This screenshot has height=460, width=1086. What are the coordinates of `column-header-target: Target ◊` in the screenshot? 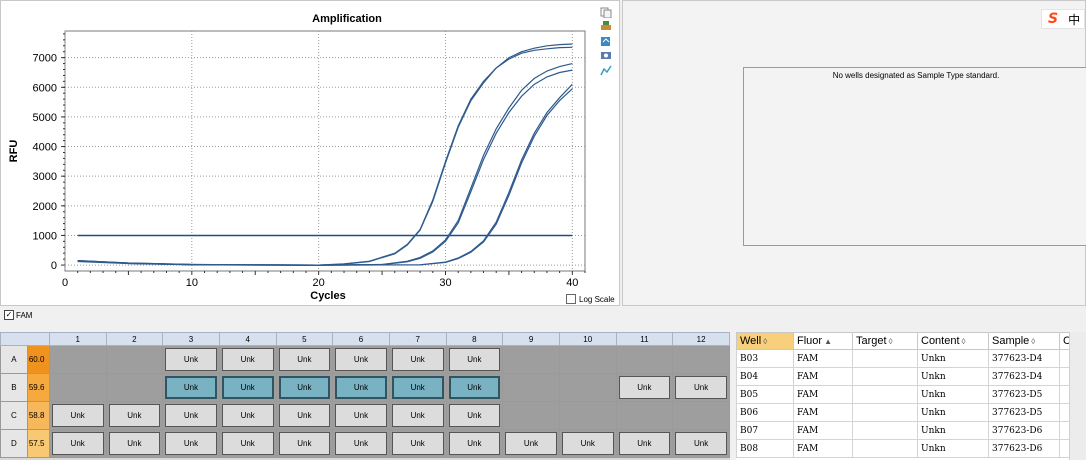 It's located at (885, 341).